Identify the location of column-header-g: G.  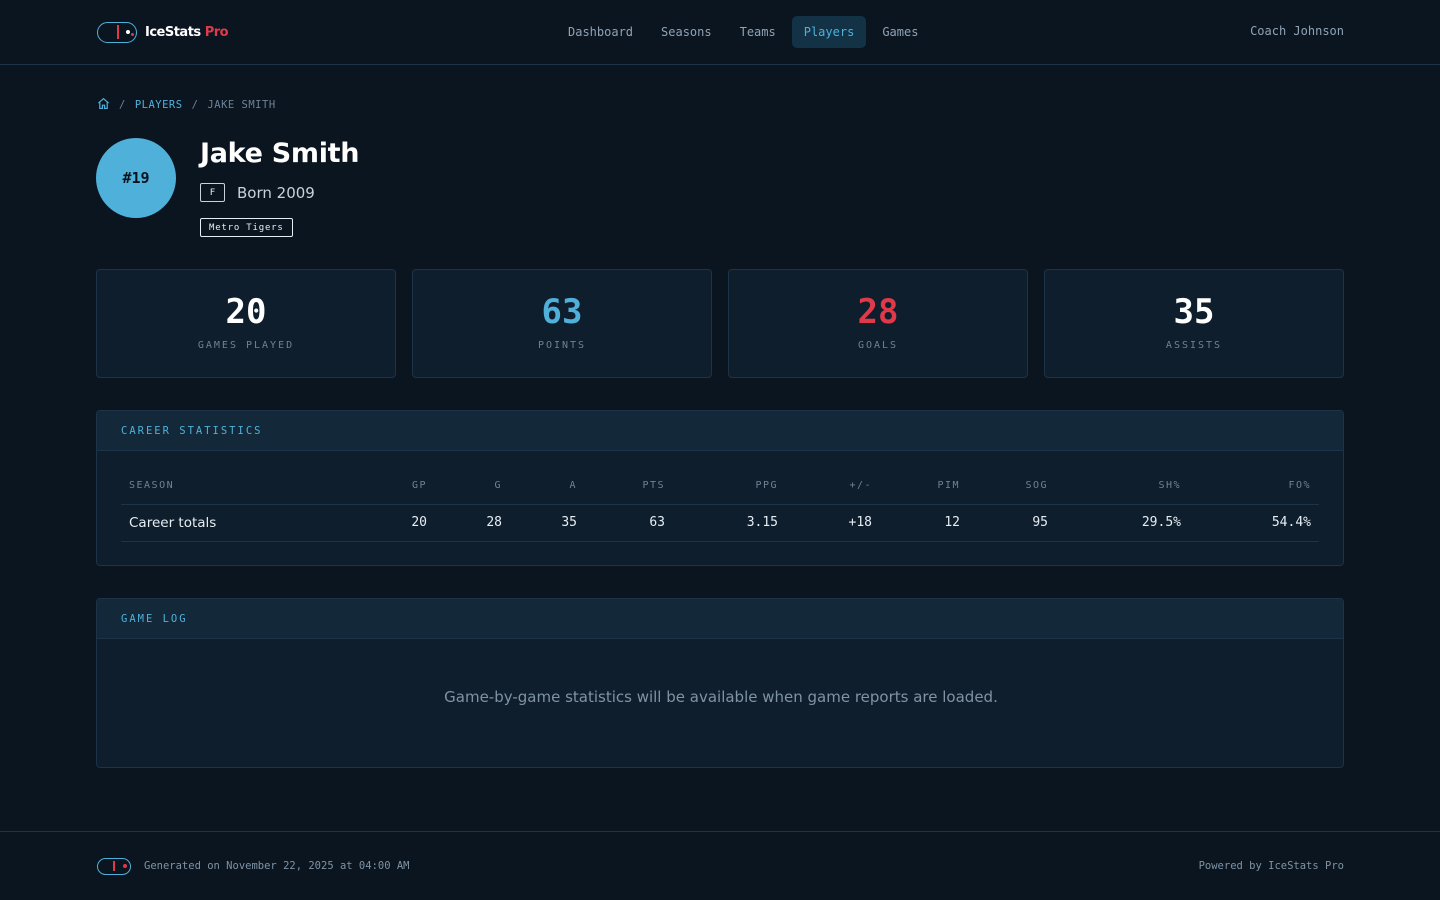
(472, 486).